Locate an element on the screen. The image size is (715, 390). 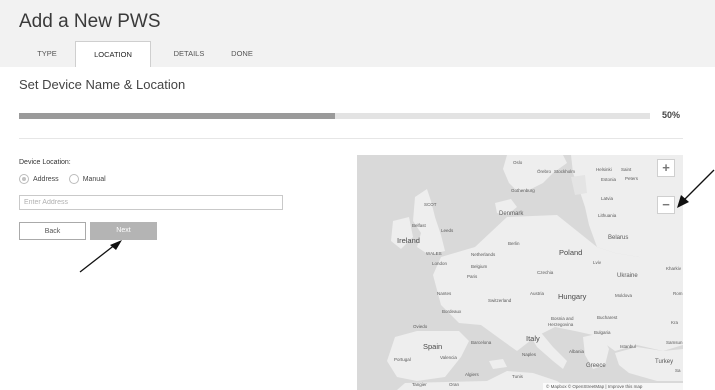
map-label: Oviedo is located at coordinates (420, 326).